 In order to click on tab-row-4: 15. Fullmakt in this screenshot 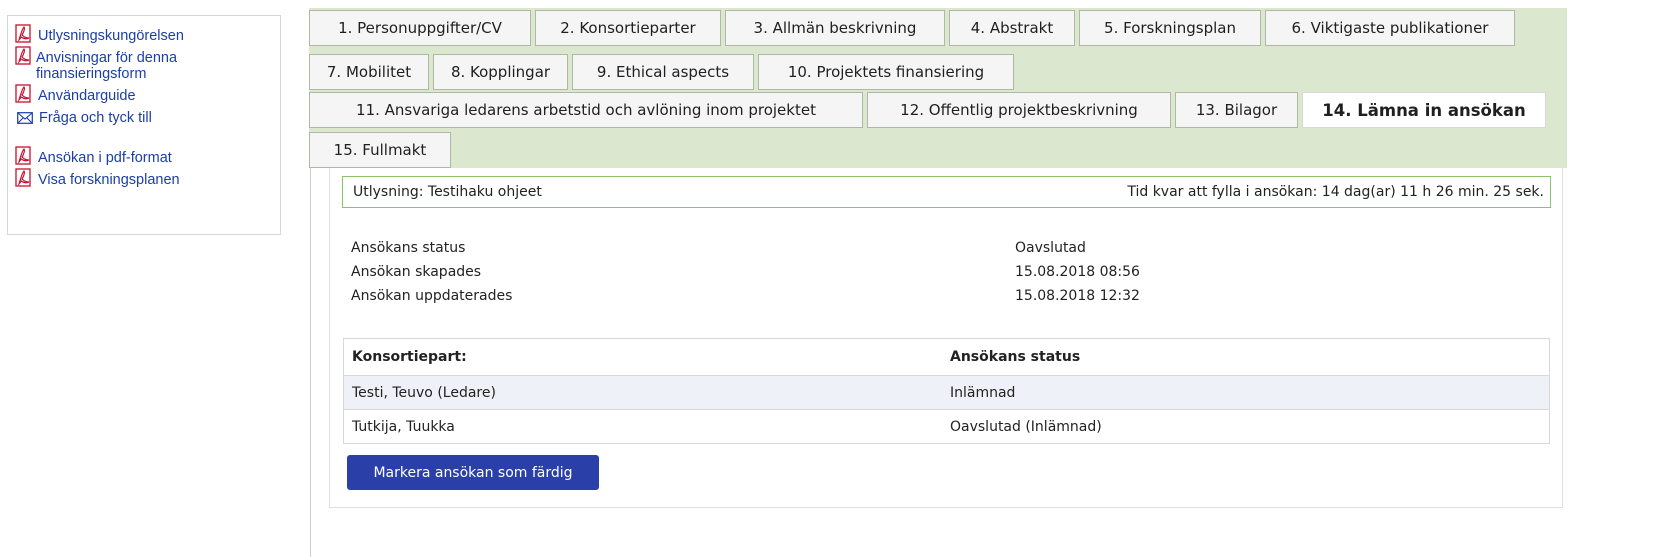, I will do `click(382, 150)`.